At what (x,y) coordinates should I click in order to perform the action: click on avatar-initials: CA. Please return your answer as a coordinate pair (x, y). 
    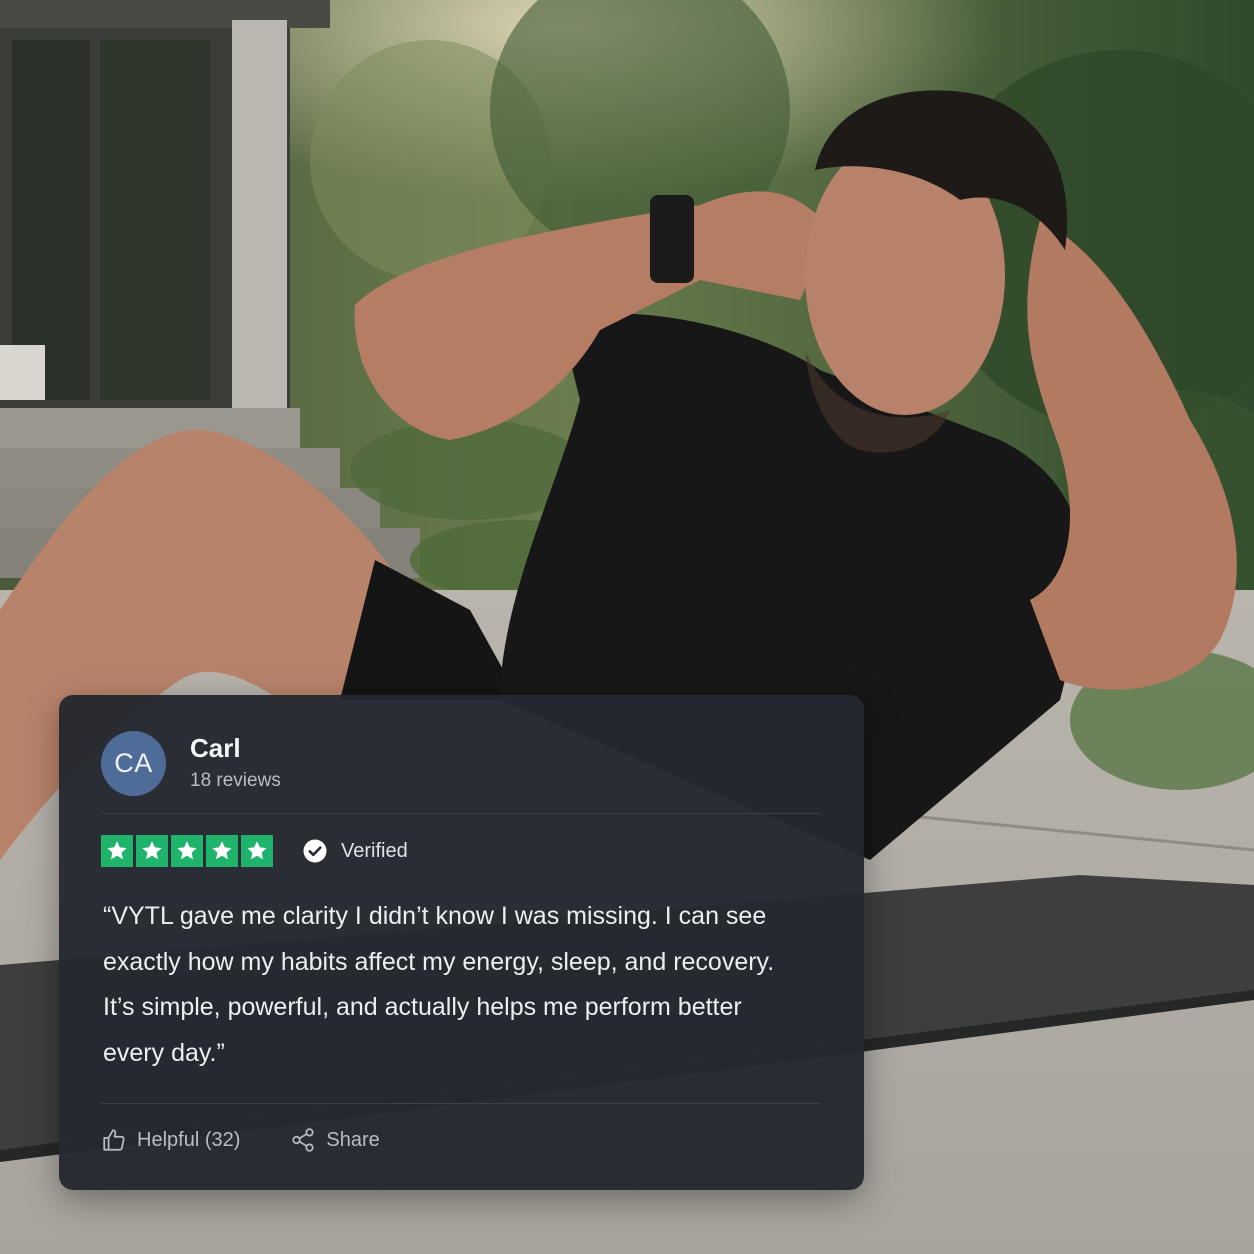
    Looking at the image, I should click on (133, 763).